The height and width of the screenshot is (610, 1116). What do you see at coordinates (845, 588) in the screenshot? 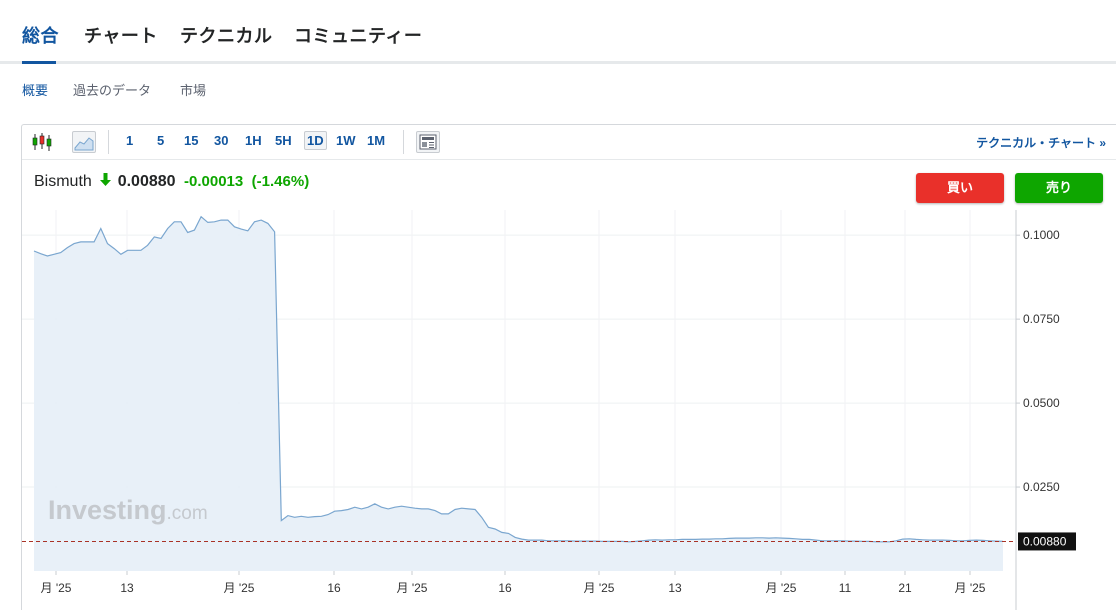
I see `x-tick-label: 11` at bounding box center [845, 588].